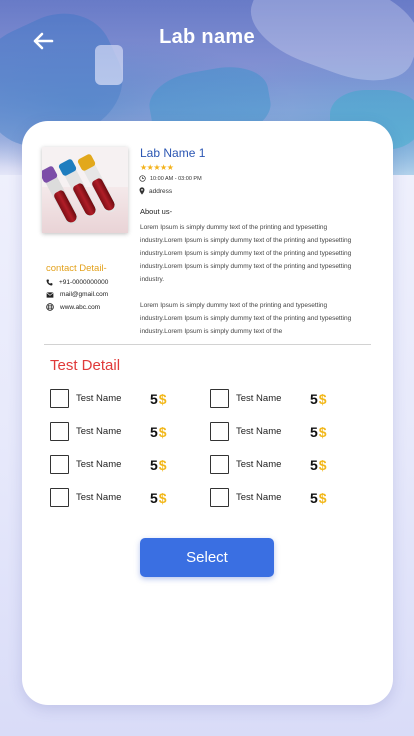  I want to click on contact-email: mail@gmail.com, so click(77, 294).